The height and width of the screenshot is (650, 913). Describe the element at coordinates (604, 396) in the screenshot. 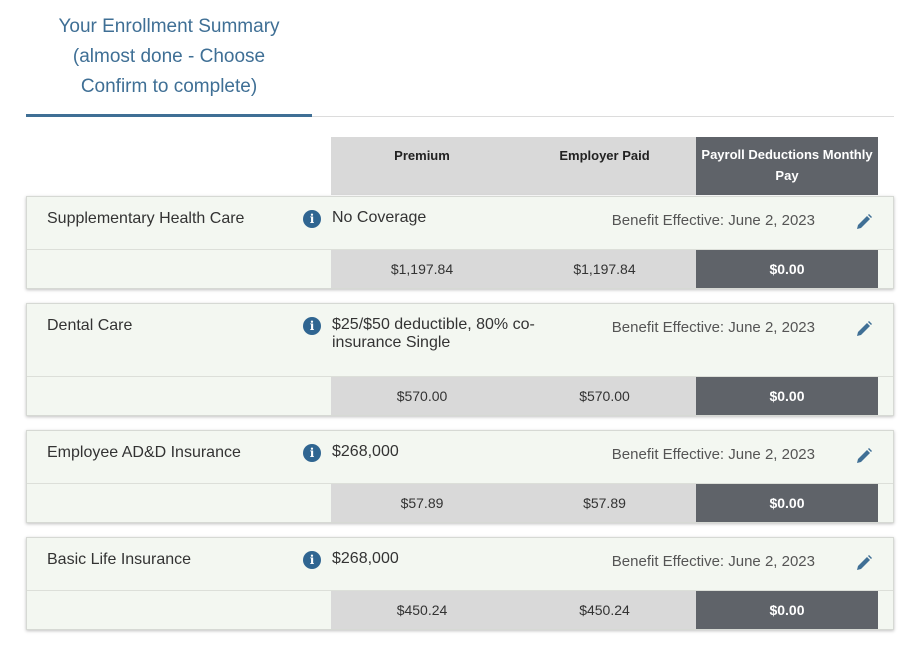

I see `employer-paid-amount: $570.00` at that location.